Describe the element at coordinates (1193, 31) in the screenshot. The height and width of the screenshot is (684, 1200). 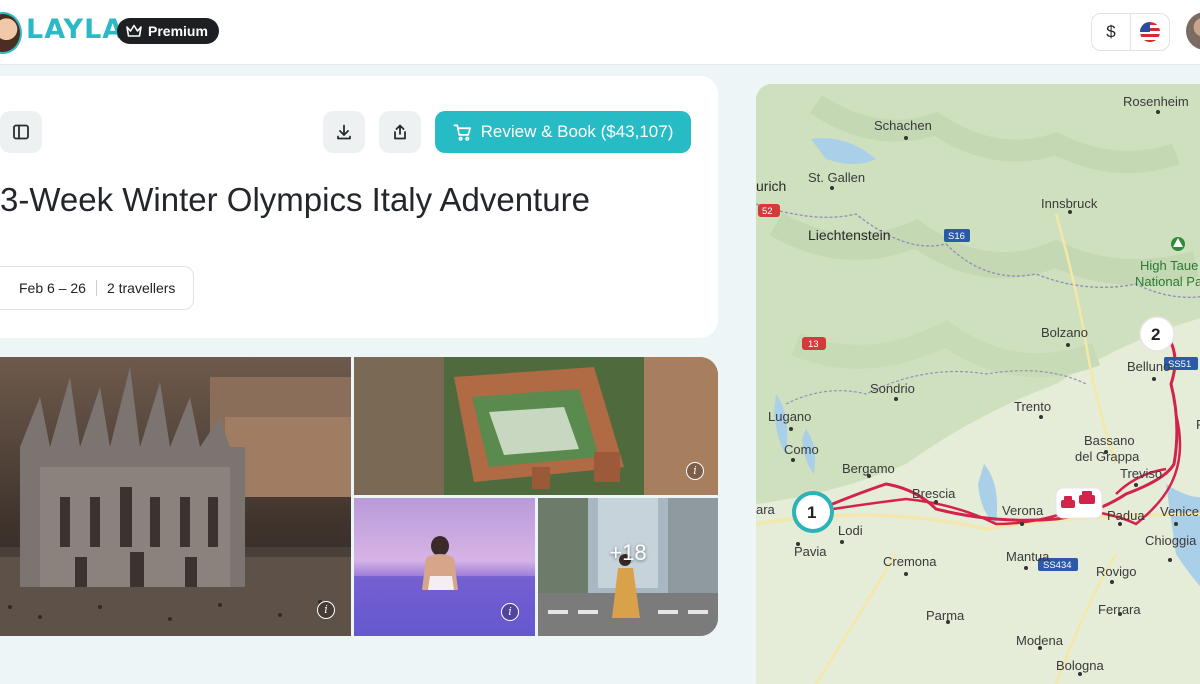
I see `user-avatar` at that location.